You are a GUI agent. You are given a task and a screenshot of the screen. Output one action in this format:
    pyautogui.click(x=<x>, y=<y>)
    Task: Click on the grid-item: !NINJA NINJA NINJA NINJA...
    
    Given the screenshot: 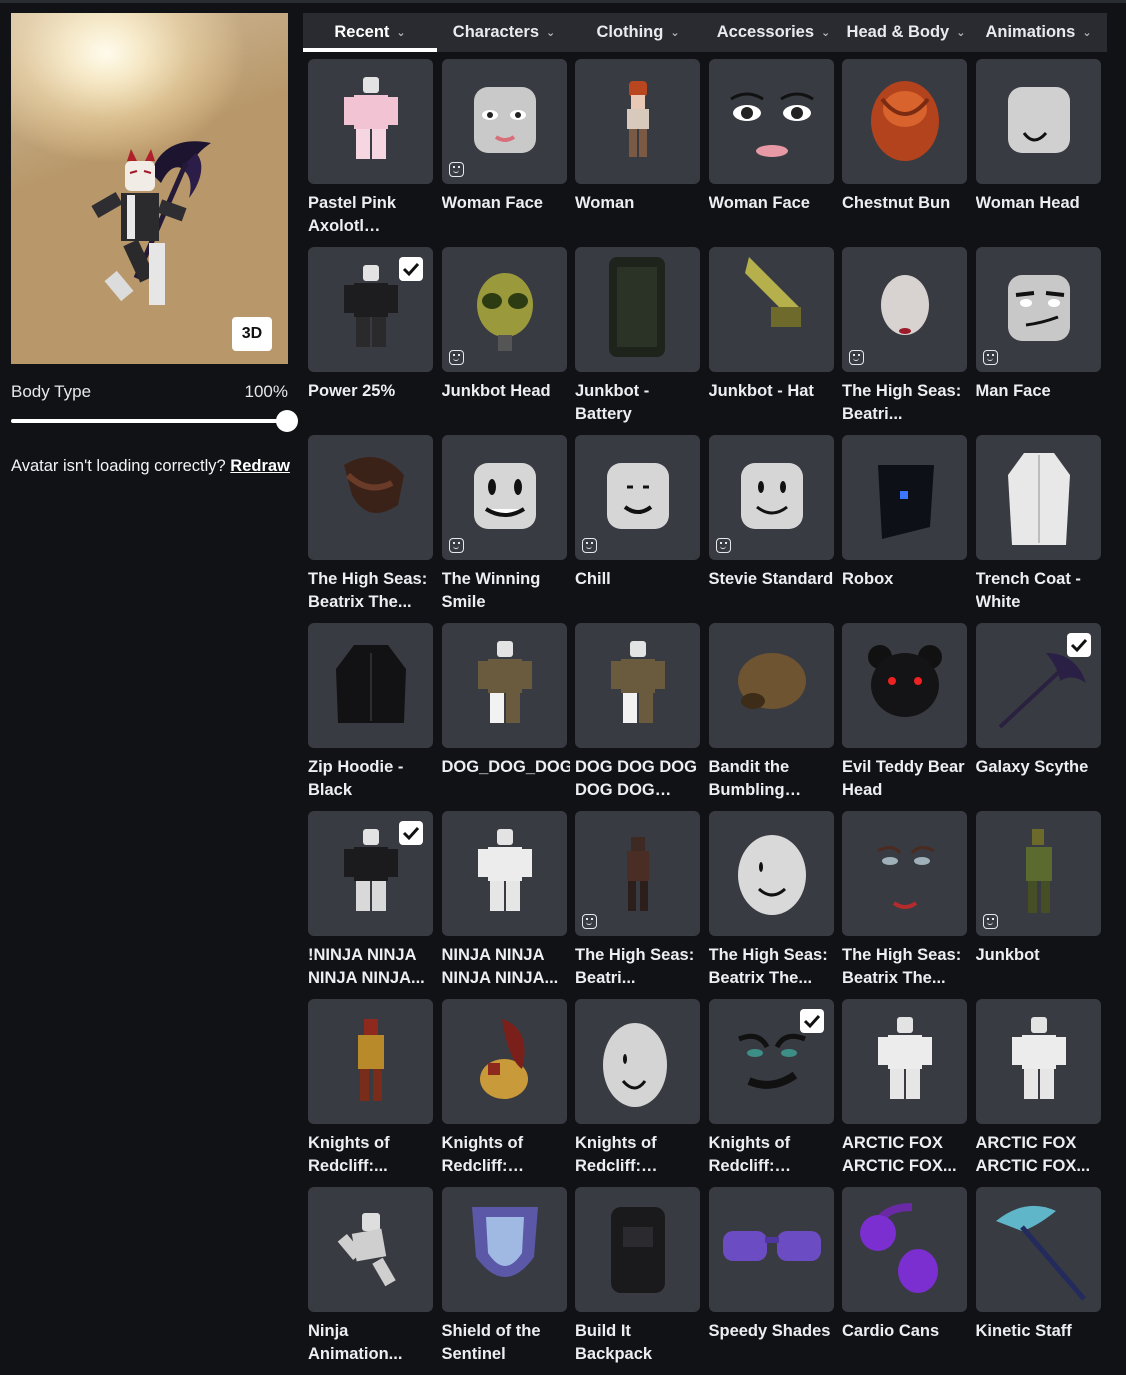 What is the action you would take?
    pyautogui.click(x=370, y=905)
    